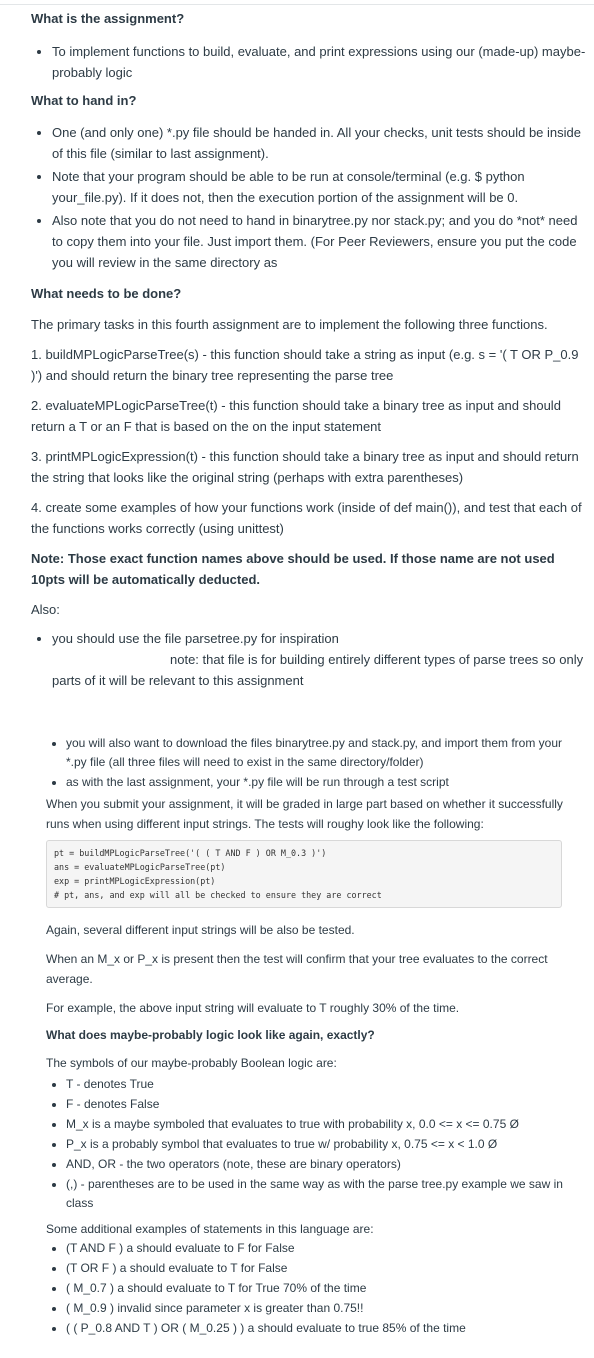 The height and width of the screenshot is (1358, 594). I want to click on also-label: Also:, so click(45, 609).